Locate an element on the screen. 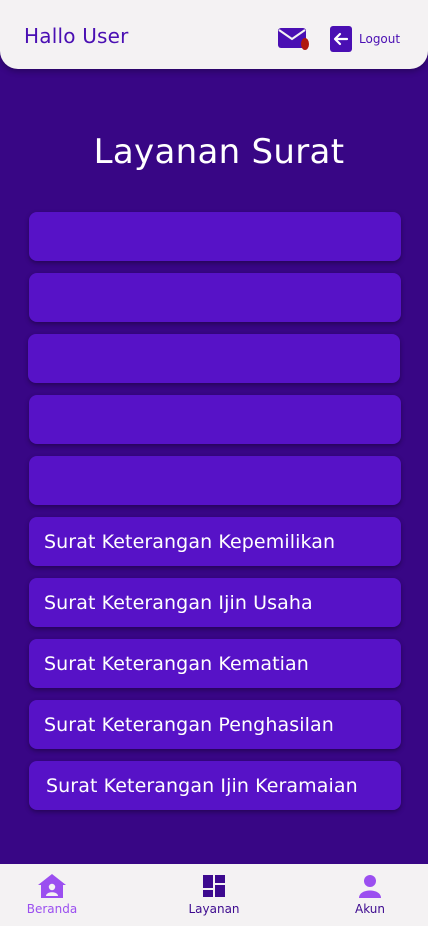  logout-button: Logout is located at coordinates (365, 39).